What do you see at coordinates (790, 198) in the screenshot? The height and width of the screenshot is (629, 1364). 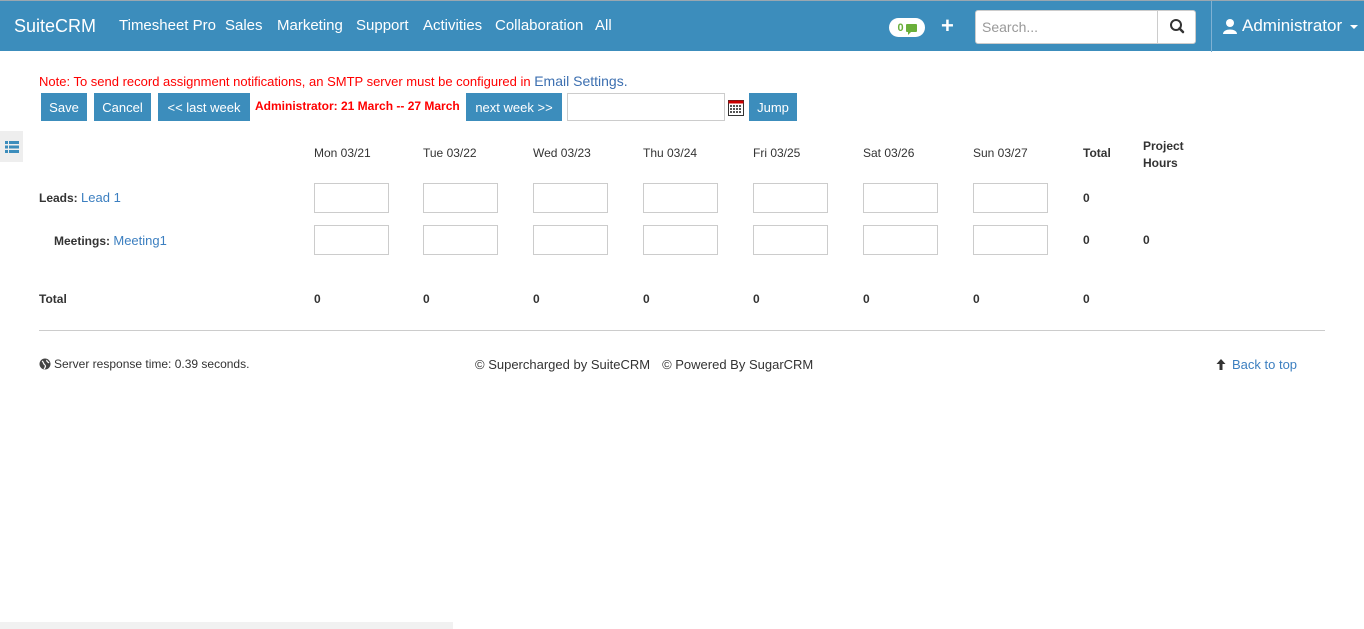 I see `hours-input-lead-fri` at bounding box center [790, 198].